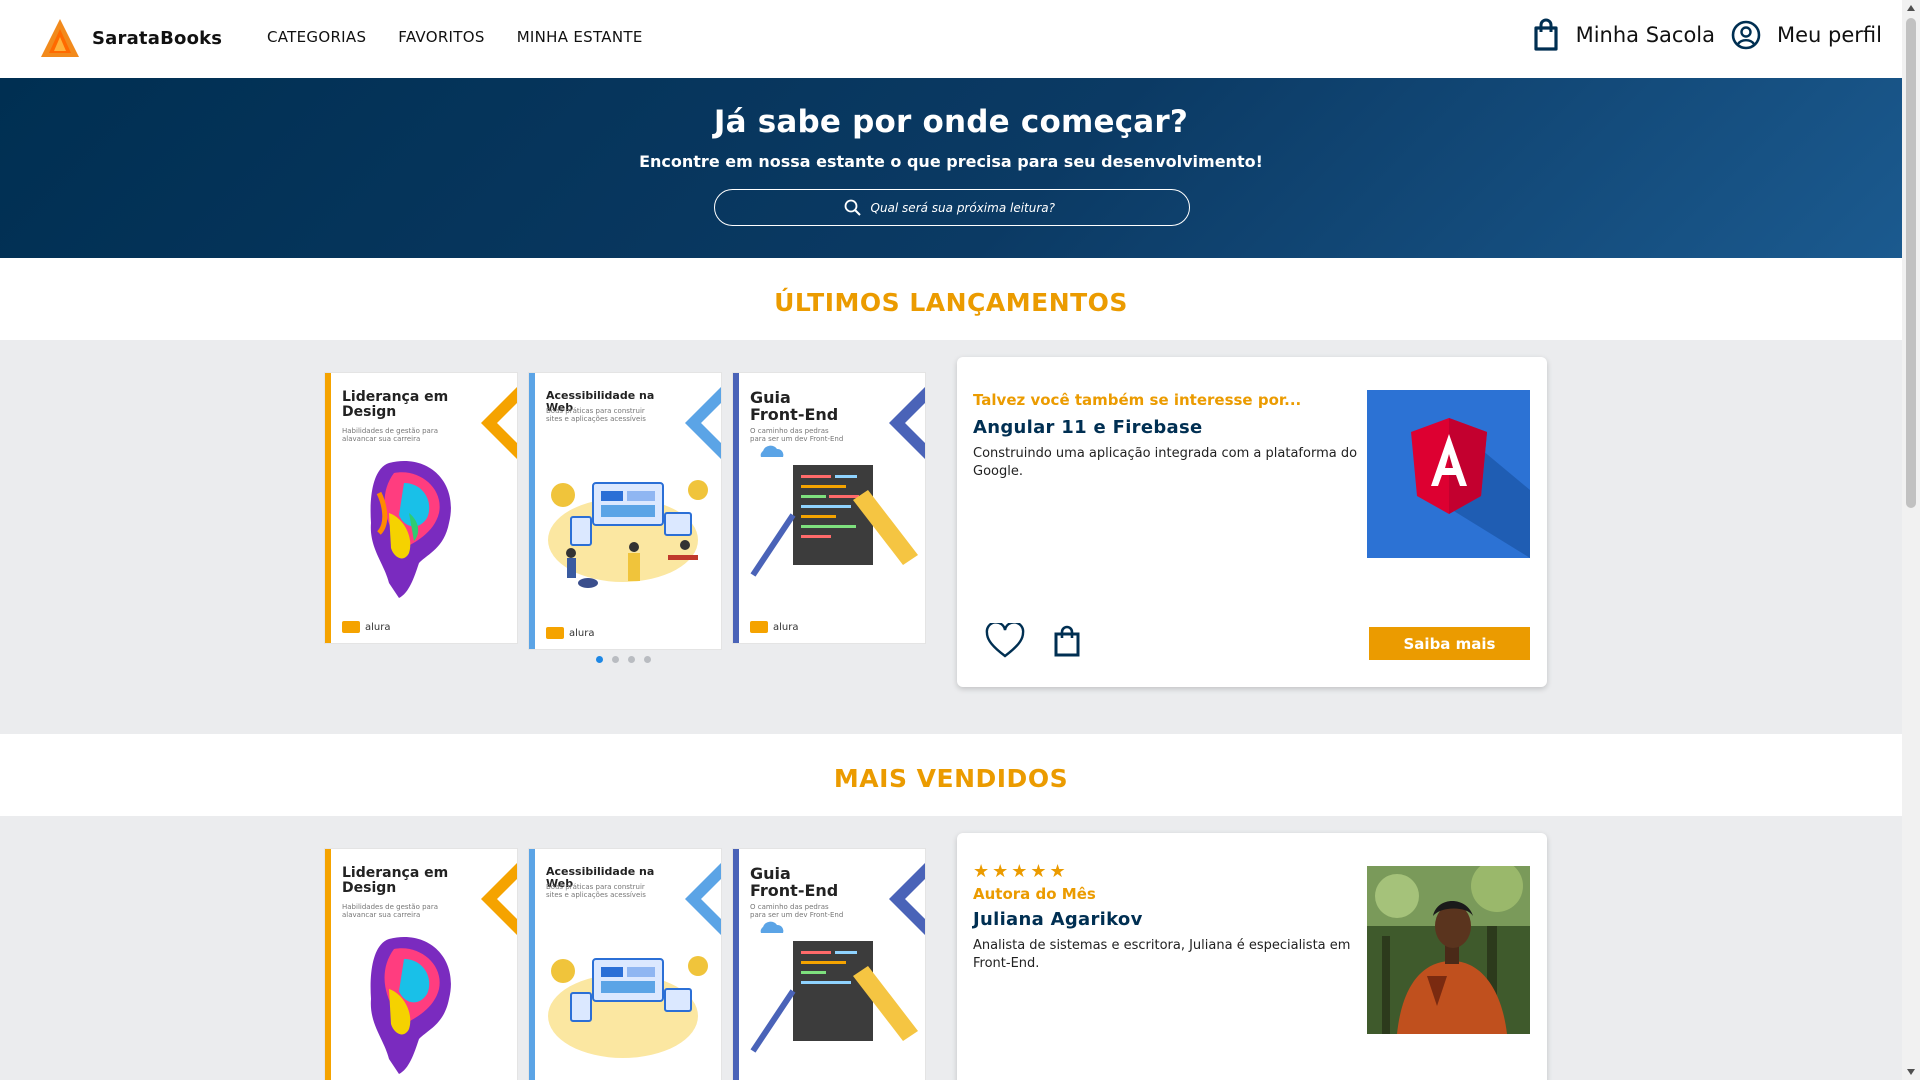 Image resolution: width=1920 pixels, height=1080 pixels. I want to click on card-actions, so click(1033, 641).